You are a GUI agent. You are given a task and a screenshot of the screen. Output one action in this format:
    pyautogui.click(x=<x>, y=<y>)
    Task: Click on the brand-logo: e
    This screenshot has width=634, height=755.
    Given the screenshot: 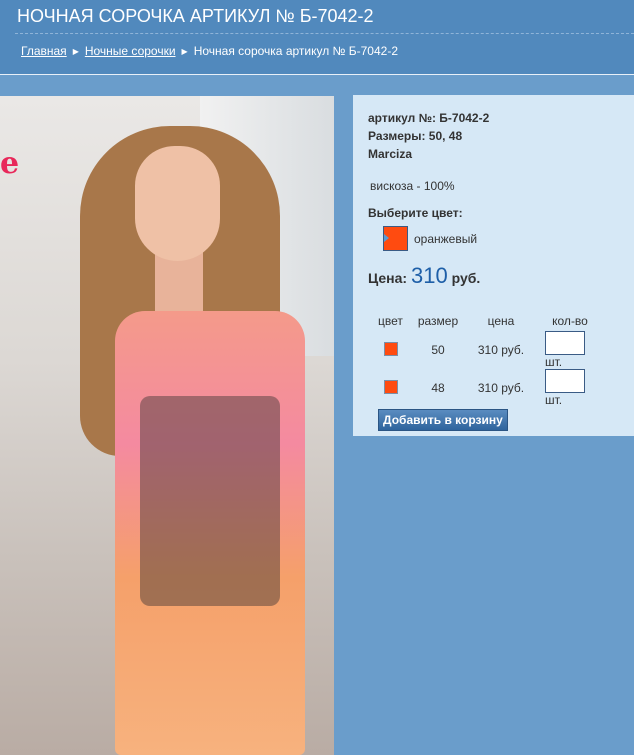 What is the action you would take?
    pyautogui.click(x=10, y=163)
    